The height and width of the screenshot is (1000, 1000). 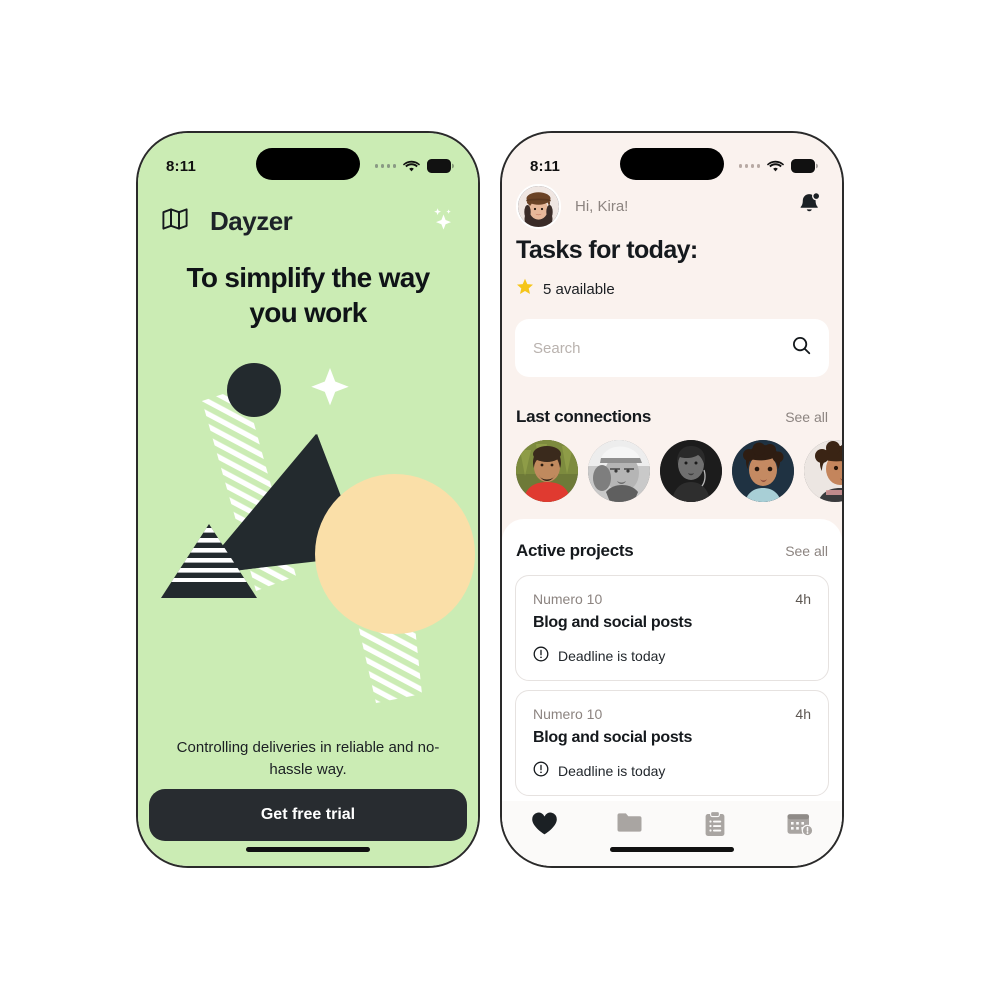 I want to click on see-all-connections-link: See all, so click(x=806, y=417).